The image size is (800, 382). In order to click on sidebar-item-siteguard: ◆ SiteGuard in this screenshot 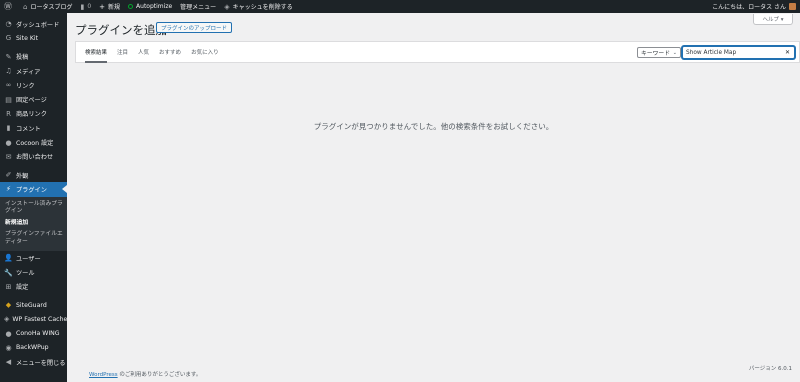, I will do `click(33, 305)`.